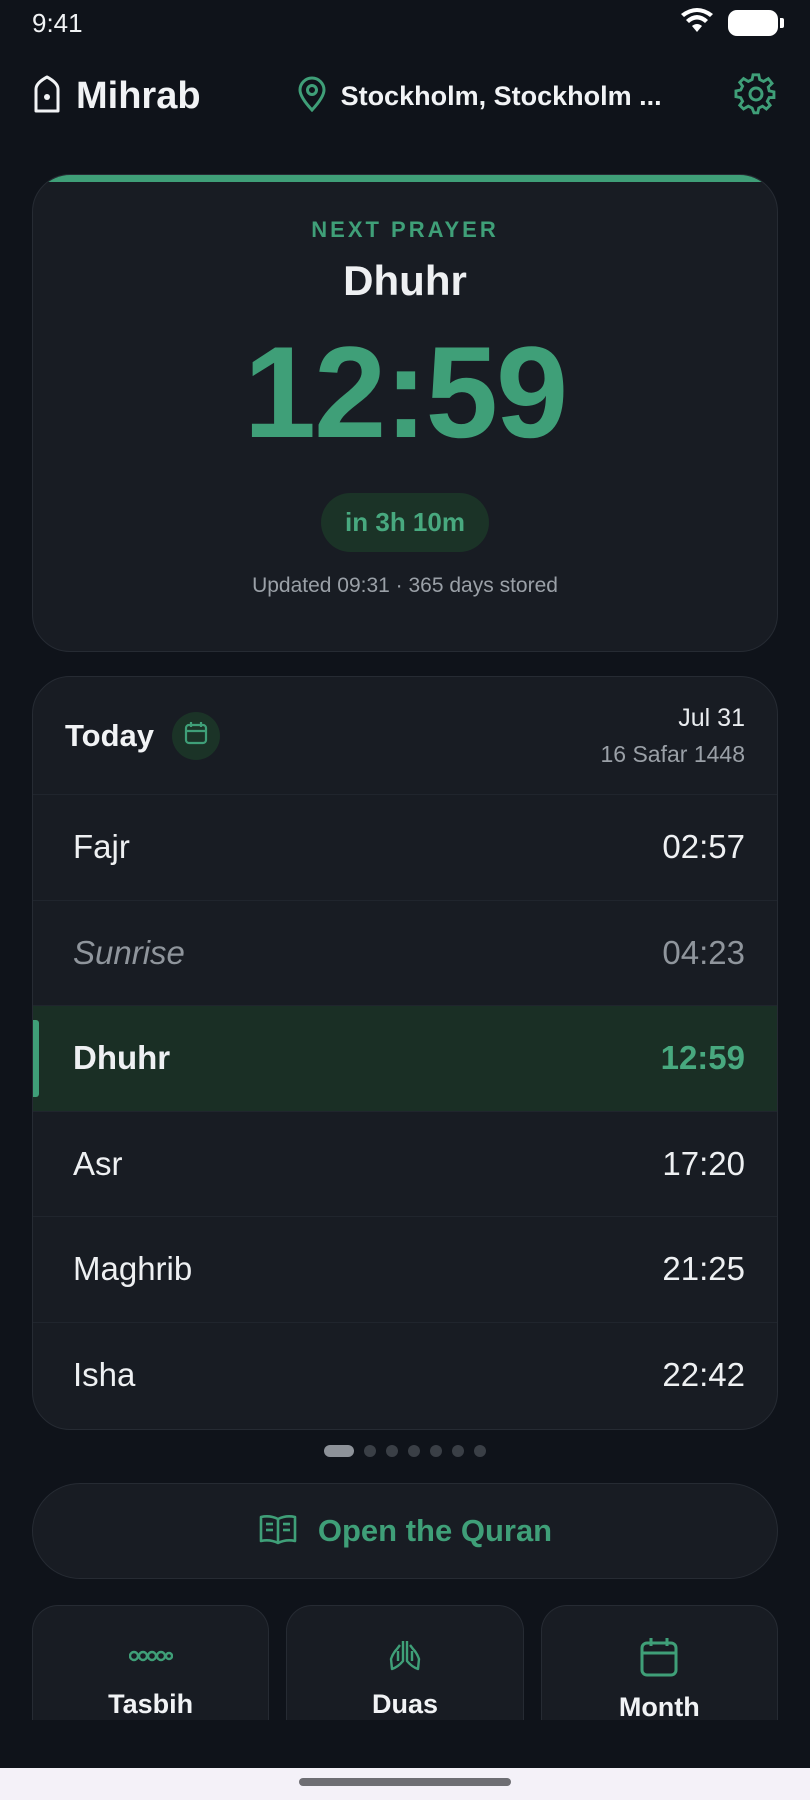  Describe the element at coordinates (98, 1163) in the screenshot. I see `prayer-name: Asr` at that location.